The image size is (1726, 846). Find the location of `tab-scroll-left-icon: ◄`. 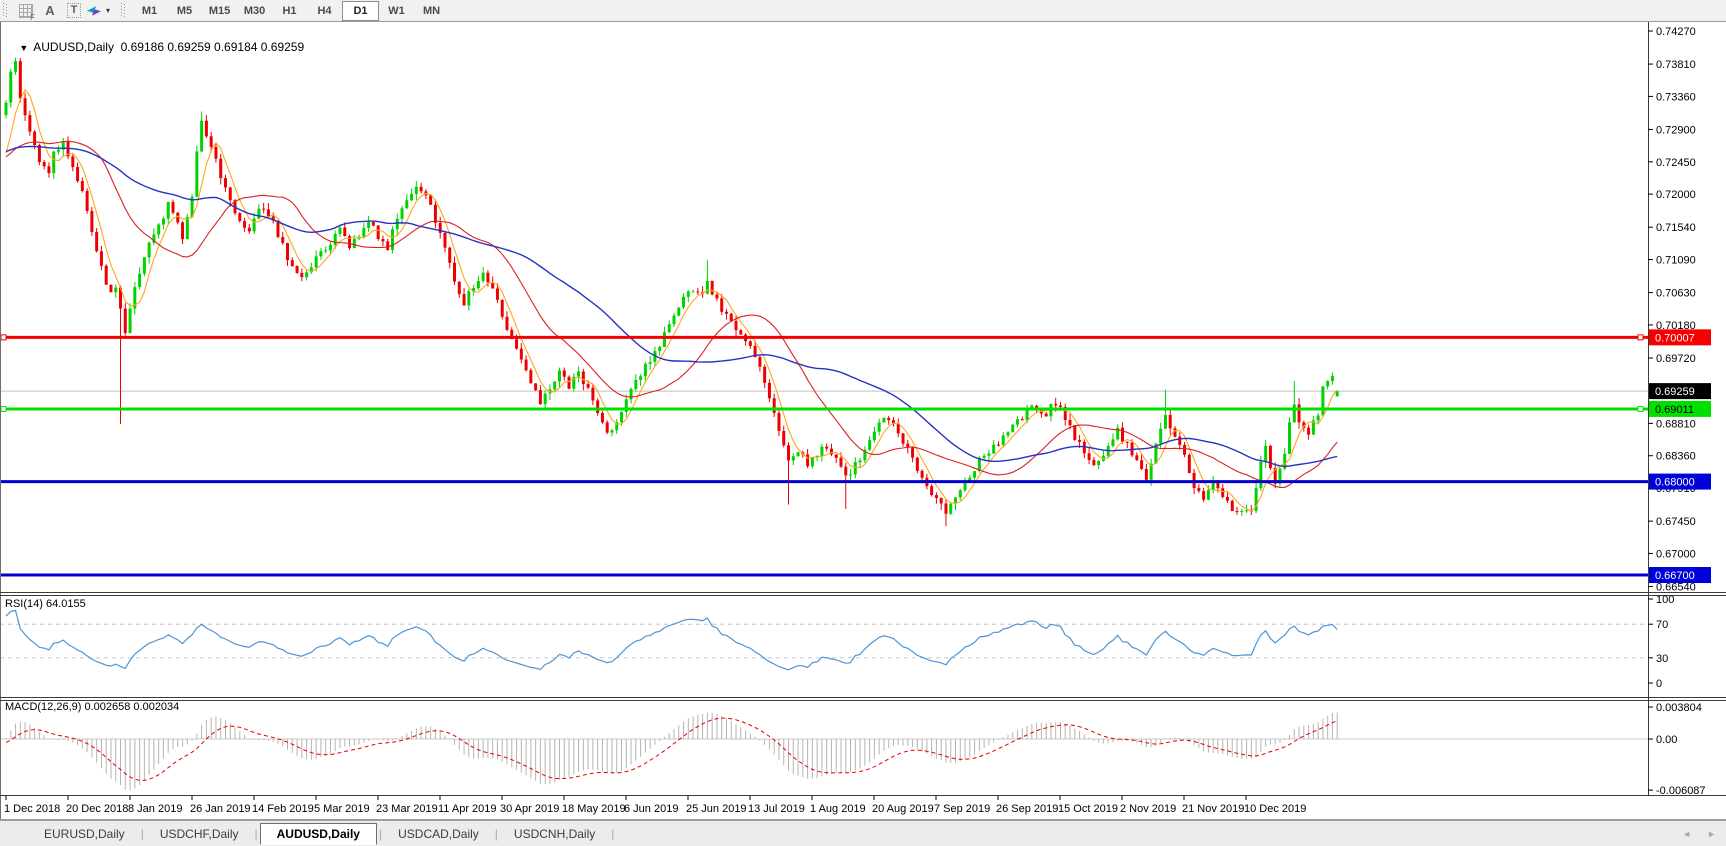

tab-scroll-left-icon: ◄ is located at coordinates (1686, 834).